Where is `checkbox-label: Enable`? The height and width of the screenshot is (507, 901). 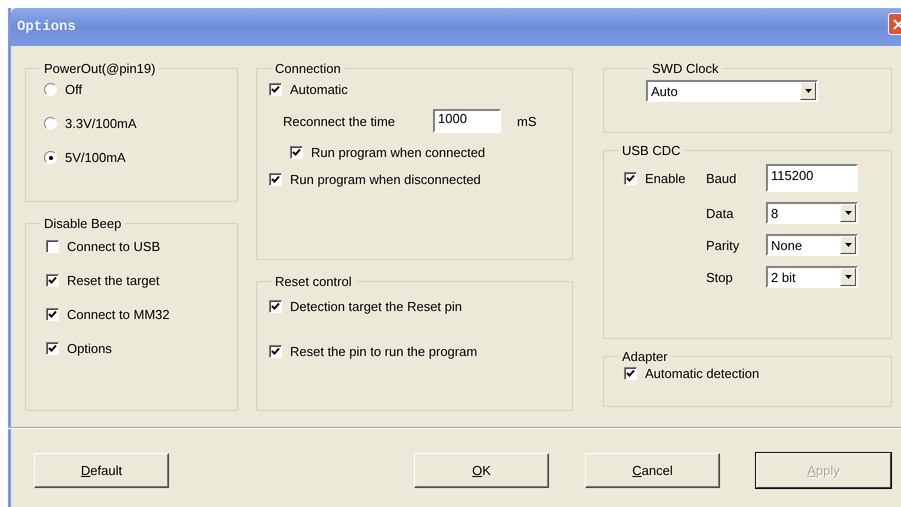 checkbox-label: Enable is located at coordinates (665, 178).